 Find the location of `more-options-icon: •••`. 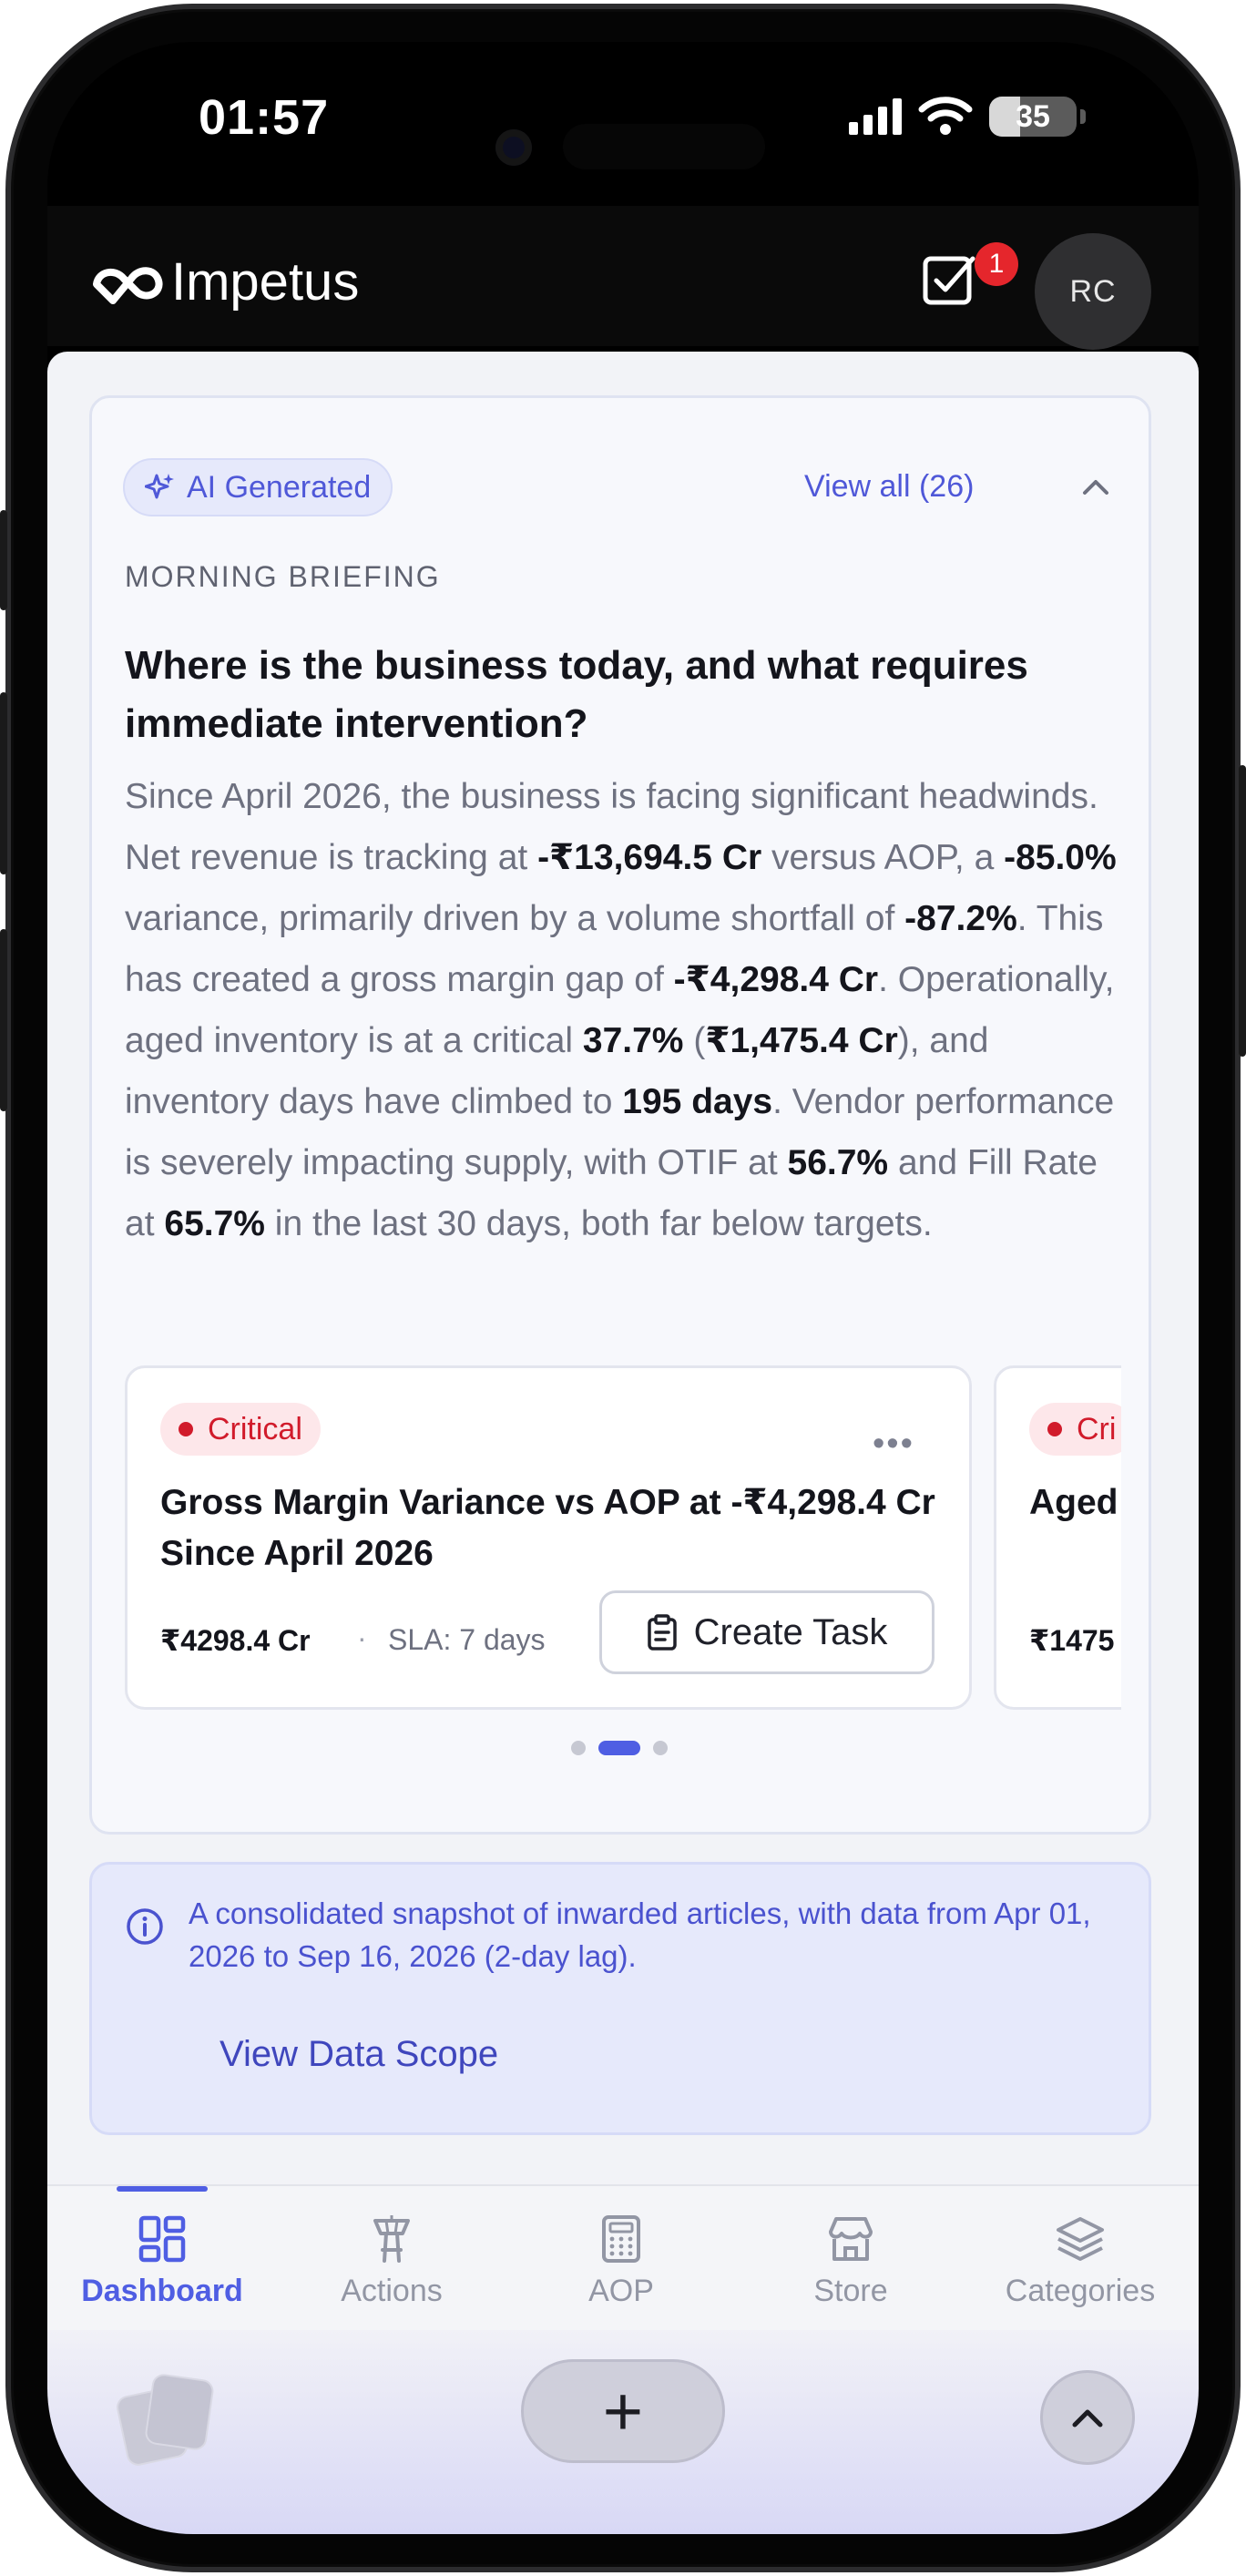

more-options-icon: ••• is located at coordinates (894, 1445).